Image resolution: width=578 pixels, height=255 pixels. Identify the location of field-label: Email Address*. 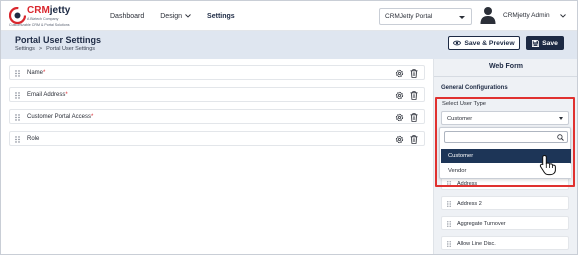
(47, 95).